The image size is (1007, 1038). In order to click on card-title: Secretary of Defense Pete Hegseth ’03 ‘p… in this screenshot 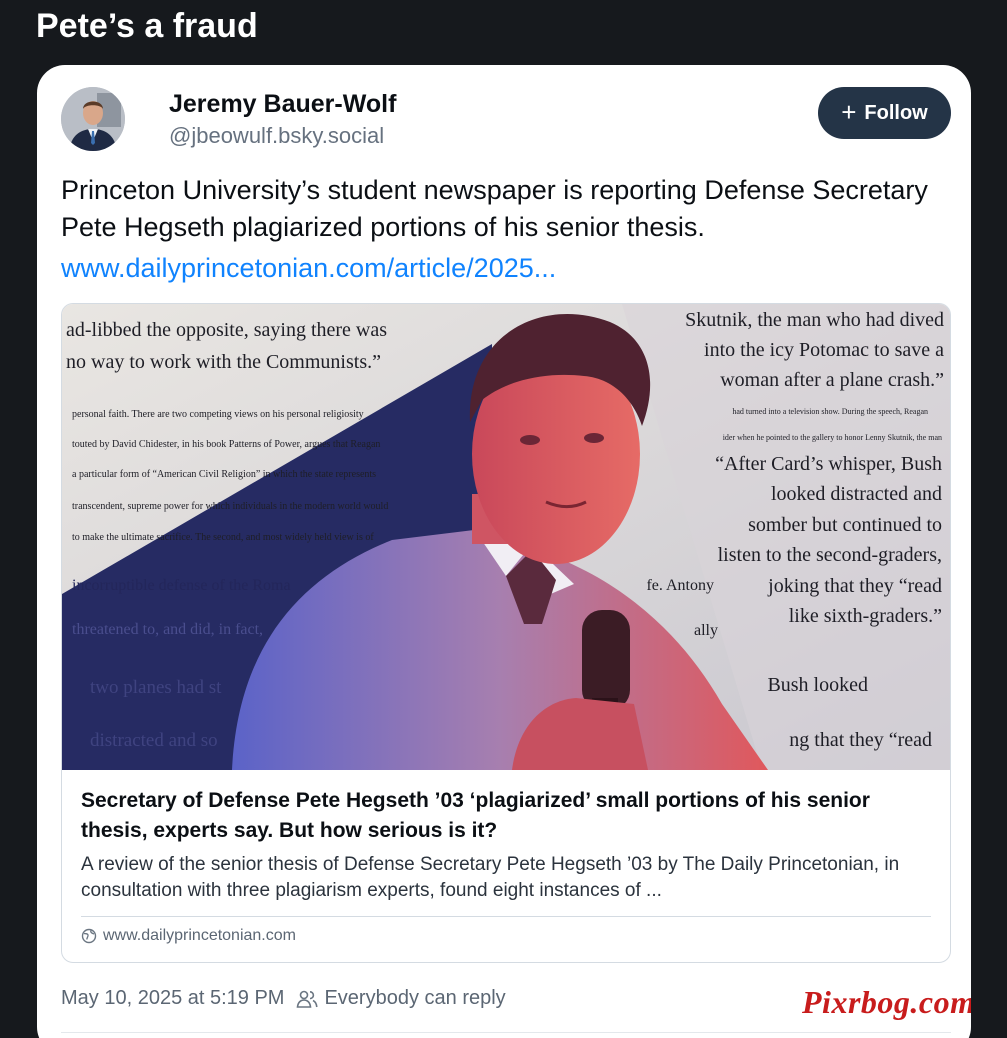, I will do `click(506, 816)`.